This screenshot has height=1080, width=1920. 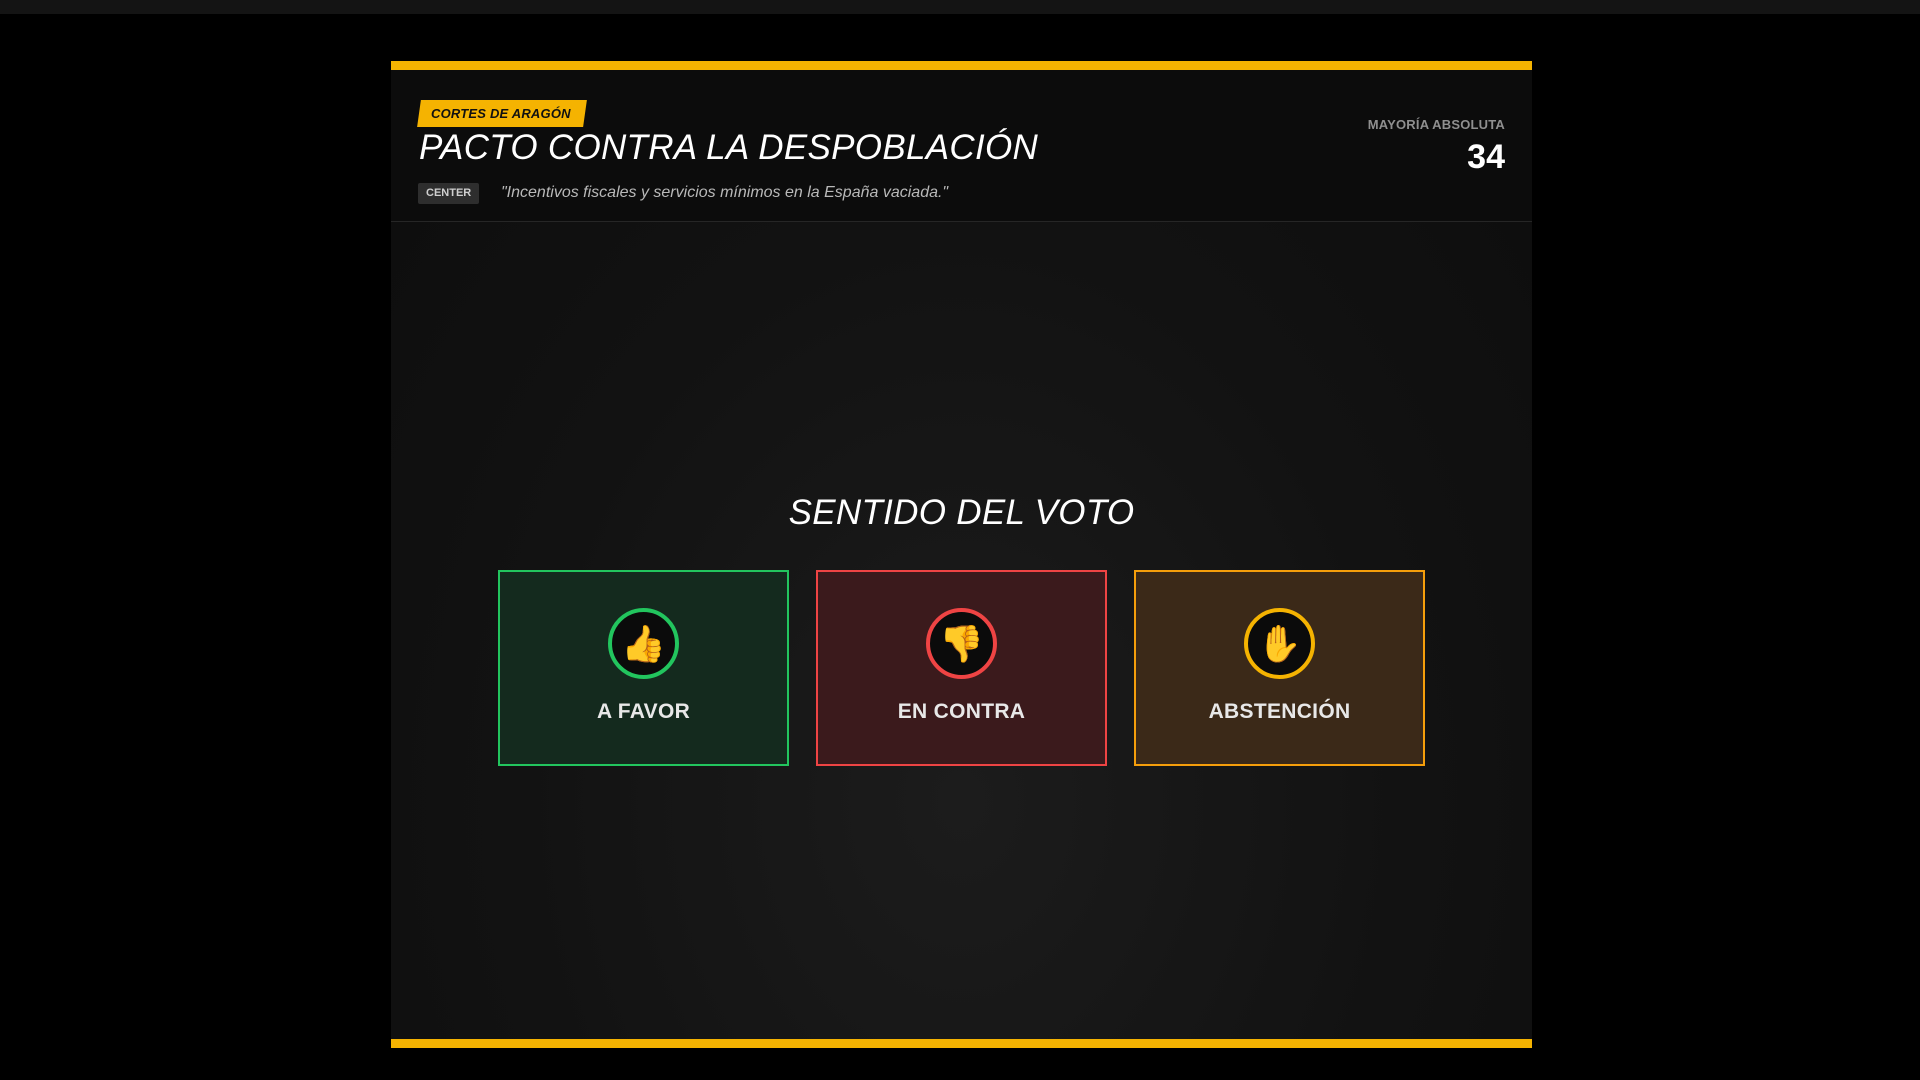 What do you see at coordinates (1436, 124) in the screenshot?
I see `majority-label: MAYORÍA ABSOLUTA` at bounding box center [1436, 124].